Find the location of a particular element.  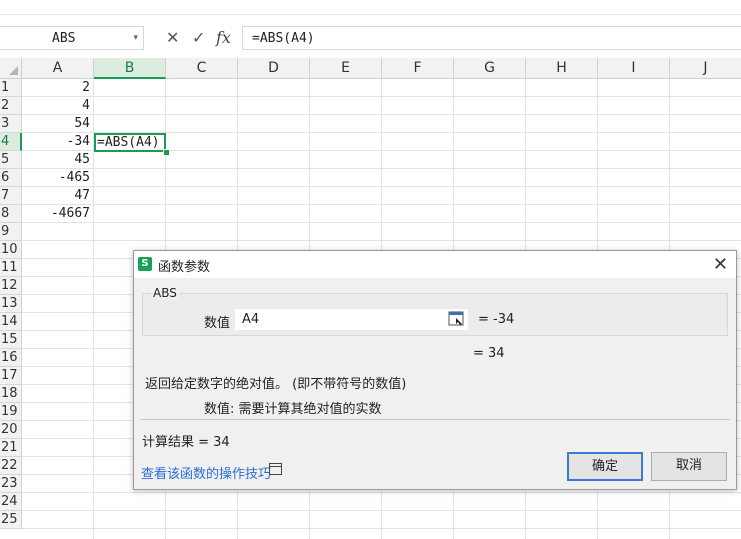

cell-a5: 45 is located at coordinates (56, 160).